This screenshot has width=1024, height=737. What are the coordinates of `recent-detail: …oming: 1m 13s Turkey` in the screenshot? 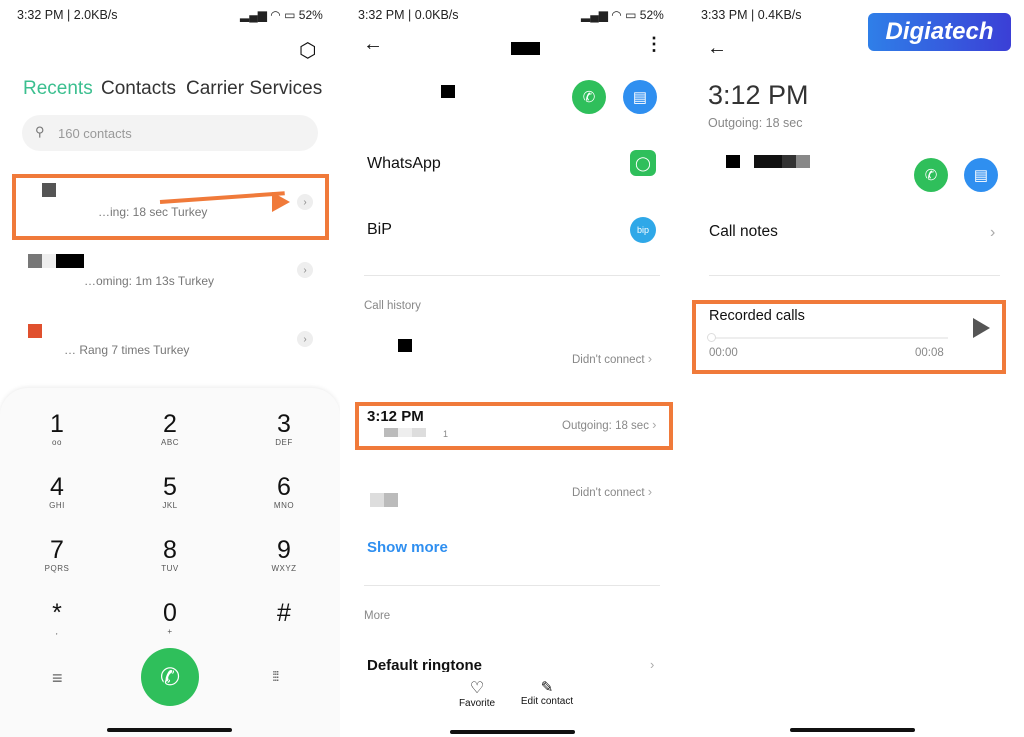 It's located at (149, 281).